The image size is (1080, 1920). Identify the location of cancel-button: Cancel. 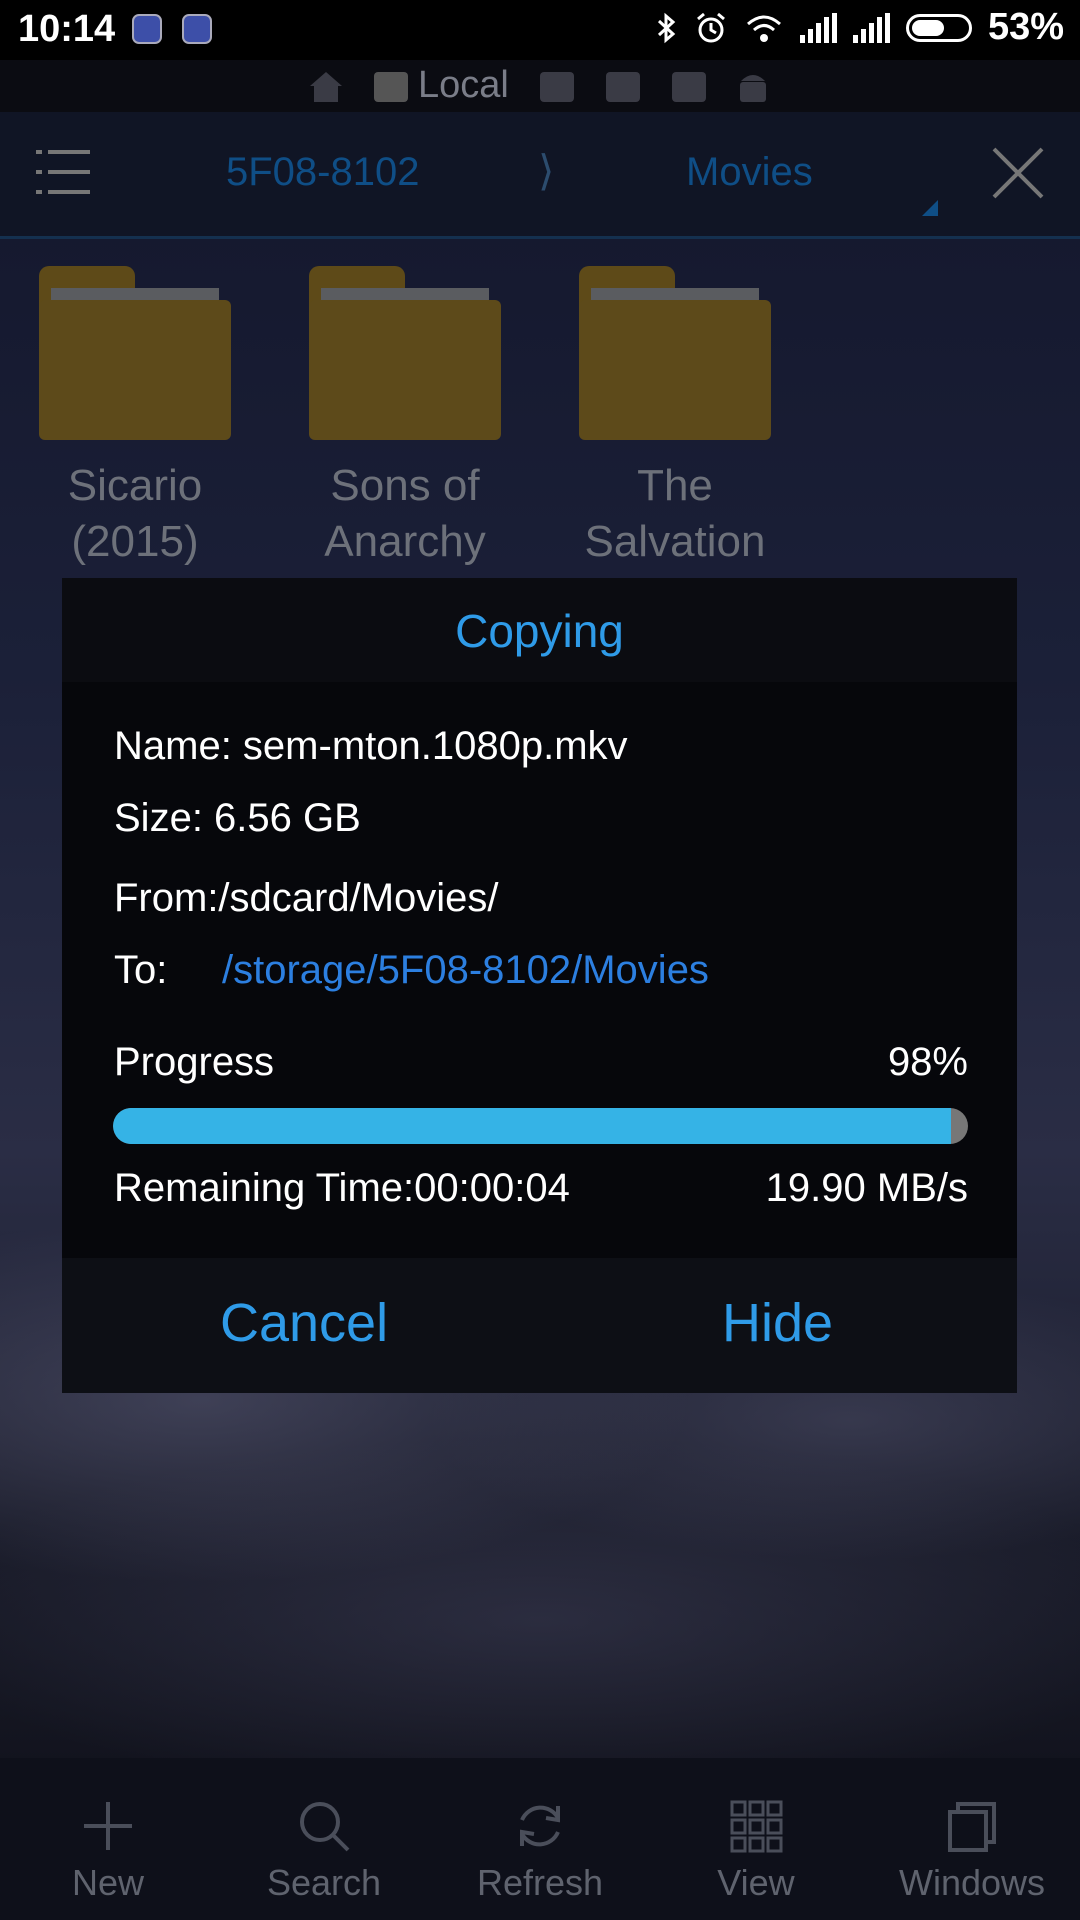
(304, 1323).